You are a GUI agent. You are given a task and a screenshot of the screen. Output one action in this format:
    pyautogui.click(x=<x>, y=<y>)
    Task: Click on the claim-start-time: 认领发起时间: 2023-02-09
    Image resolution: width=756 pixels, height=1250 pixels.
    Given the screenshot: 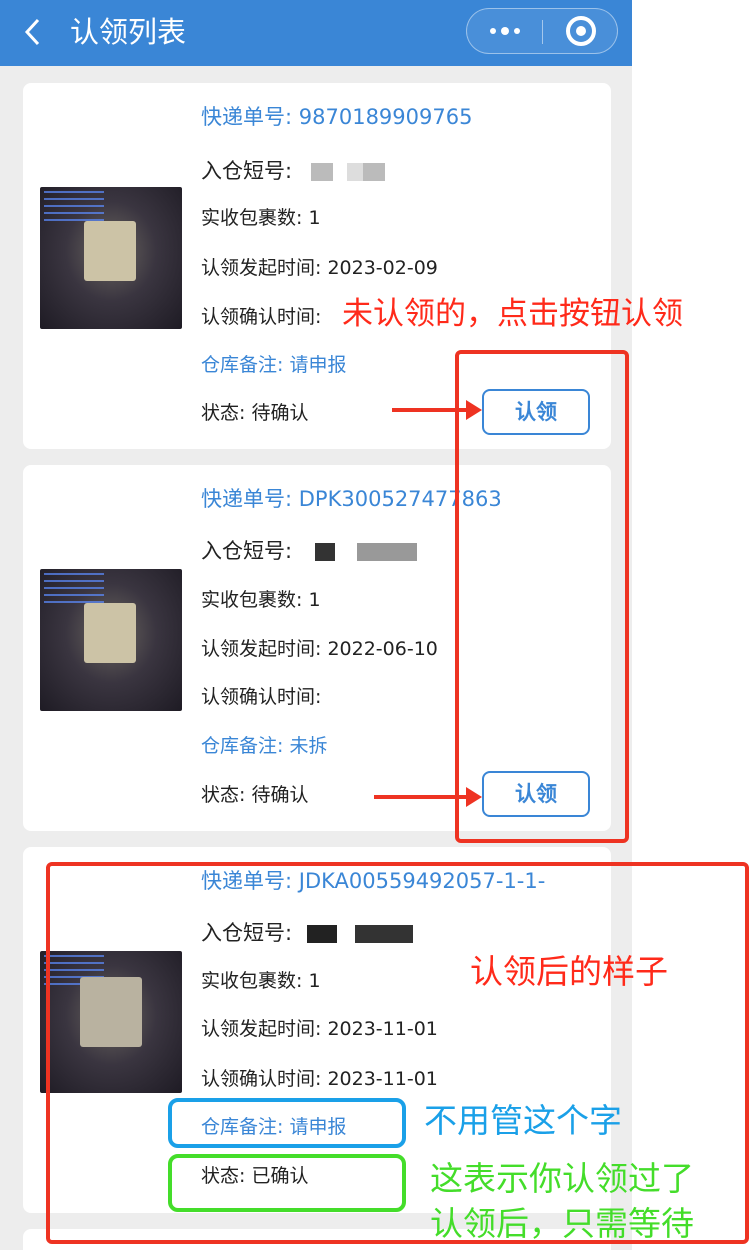 What is the action you would take?
    pyautogui.click(x=319, y=268)
    